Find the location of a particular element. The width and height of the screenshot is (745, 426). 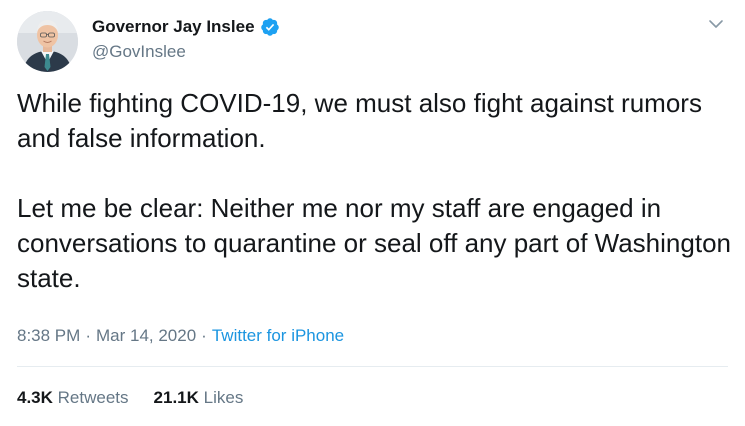

retweets-stat: 4.3K Retweets is located at coordinates (73, 398).